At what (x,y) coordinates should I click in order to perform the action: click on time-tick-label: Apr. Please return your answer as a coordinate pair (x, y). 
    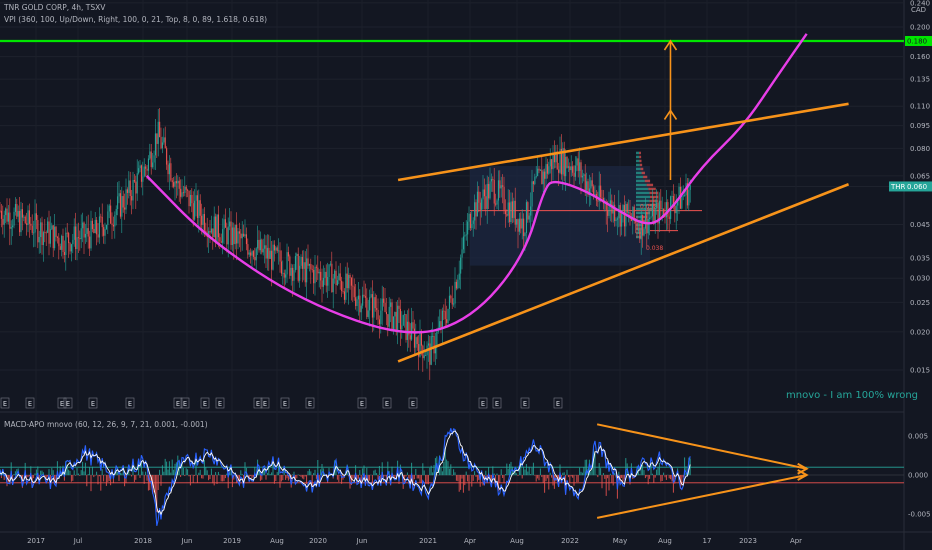
    Looking at the image, I should click on (796, 541).